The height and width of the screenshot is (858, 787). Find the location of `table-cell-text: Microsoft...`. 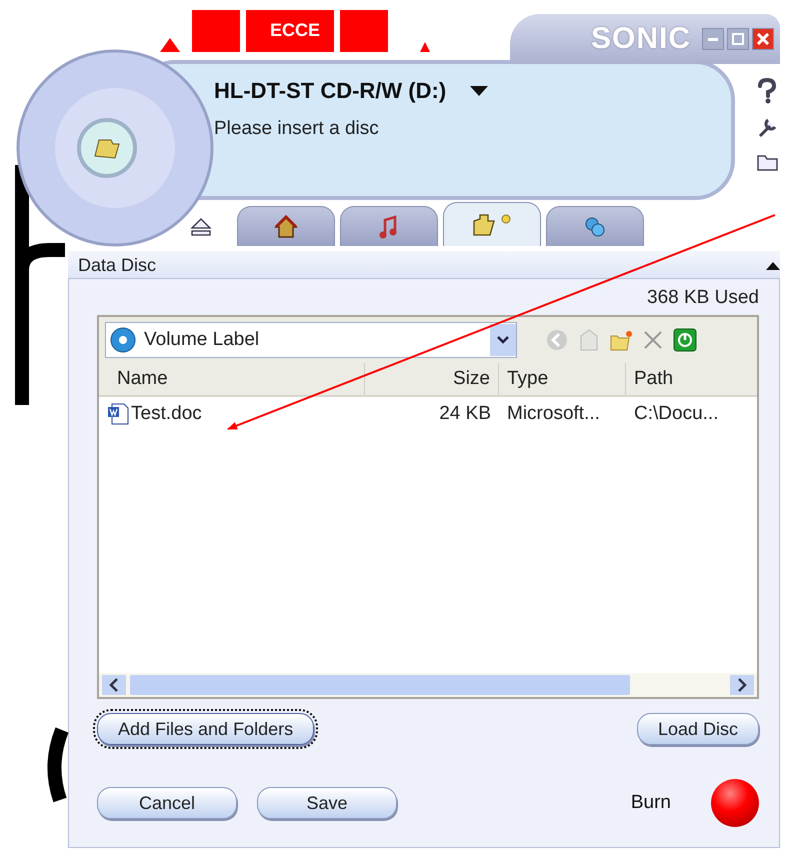

table-cell-text: Microsoft... is located at coordinates (553, 414).